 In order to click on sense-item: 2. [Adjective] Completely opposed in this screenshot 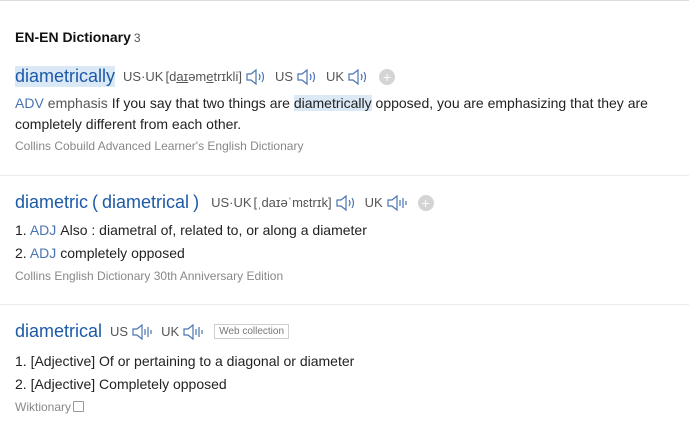, I will do `click(121, 384)`.